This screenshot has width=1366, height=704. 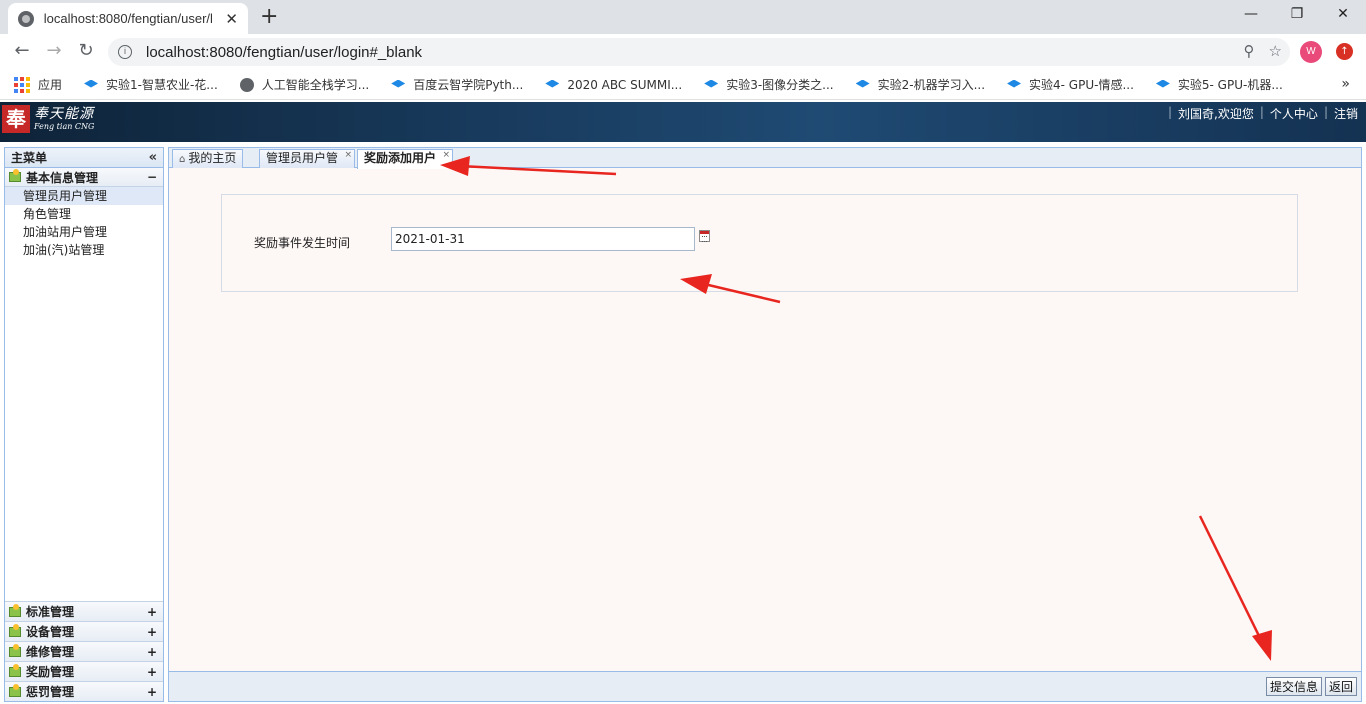 I want to click on reward-time-input, so click(x=543, y=239).